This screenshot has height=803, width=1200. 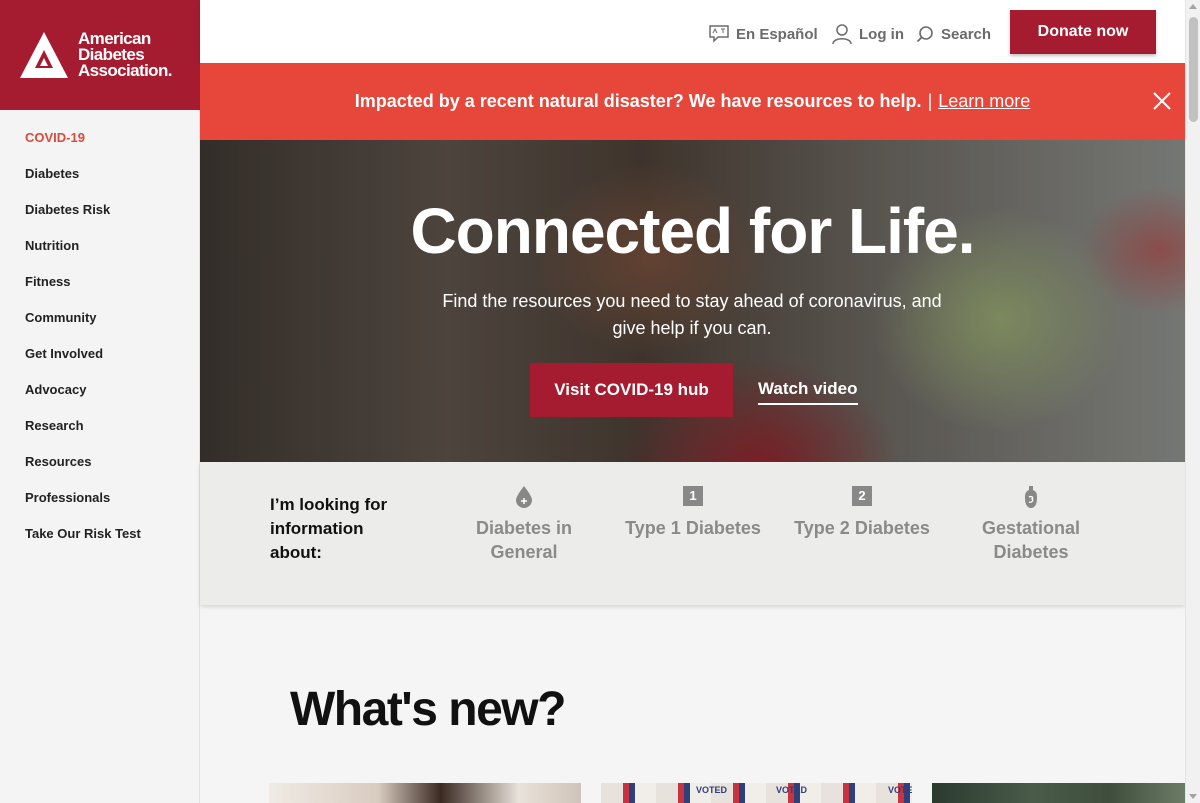 I want to click on search-button: Search, so click(x=953, y=34).